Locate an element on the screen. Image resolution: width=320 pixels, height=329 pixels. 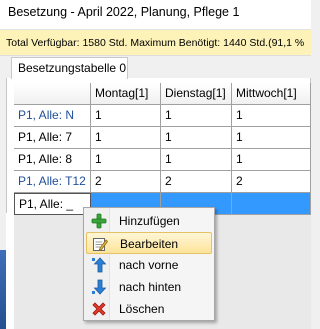
move-up-icon is located at coordinates (99, 265).